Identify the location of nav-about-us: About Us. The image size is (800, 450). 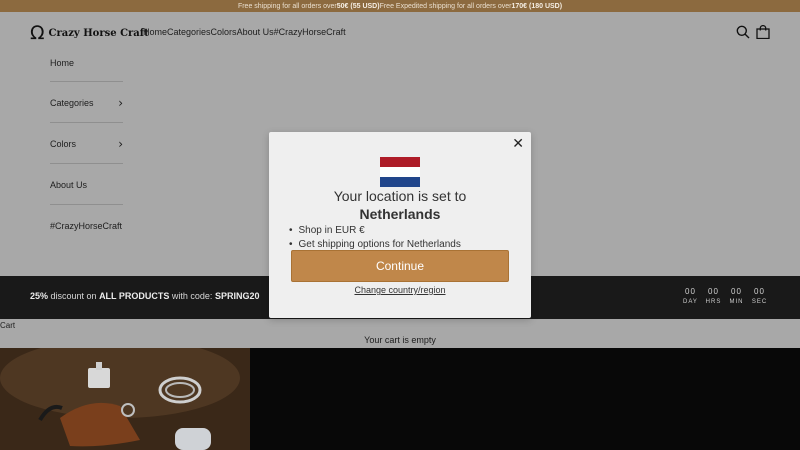
(255, 32).